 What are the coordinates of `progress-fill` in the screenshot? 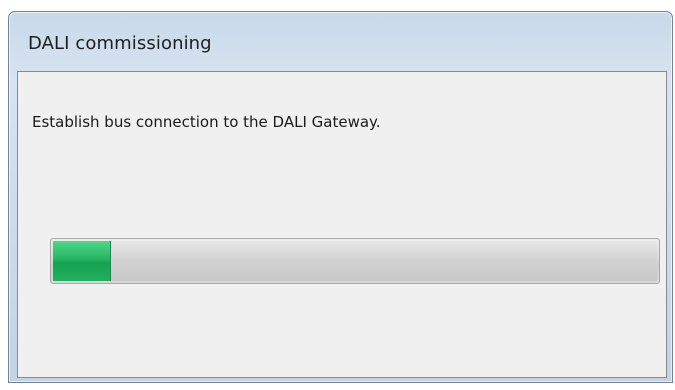 It's located at (82, 261).